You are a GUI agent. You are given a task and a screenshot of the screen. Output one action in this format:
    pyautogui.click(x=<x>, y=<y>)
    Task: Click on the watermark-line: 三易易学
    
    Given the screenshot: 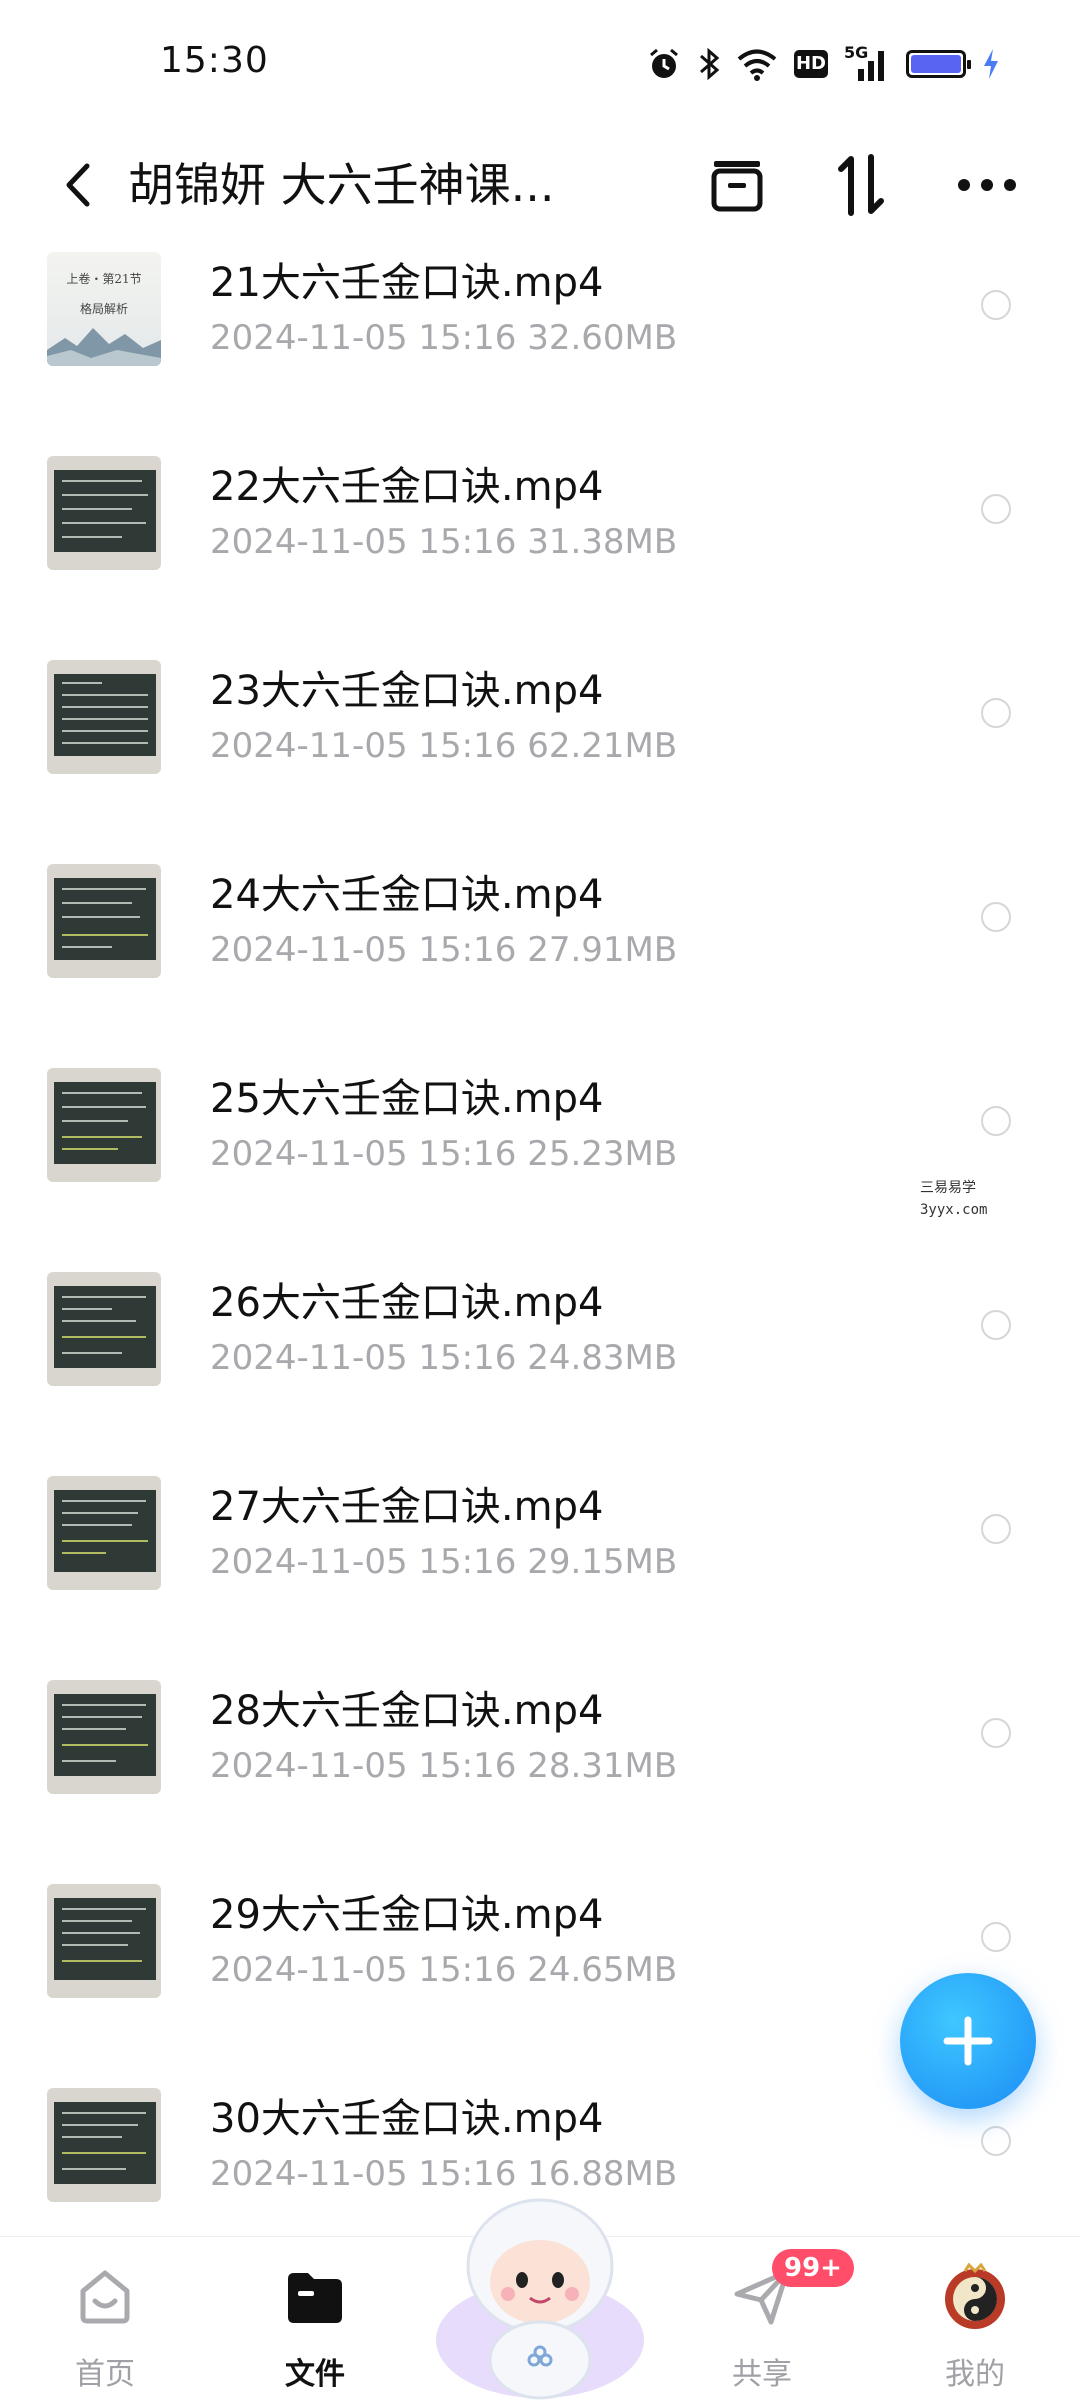 What is the action you would take?
    pyautogui.click(x=948, y=1188)
    